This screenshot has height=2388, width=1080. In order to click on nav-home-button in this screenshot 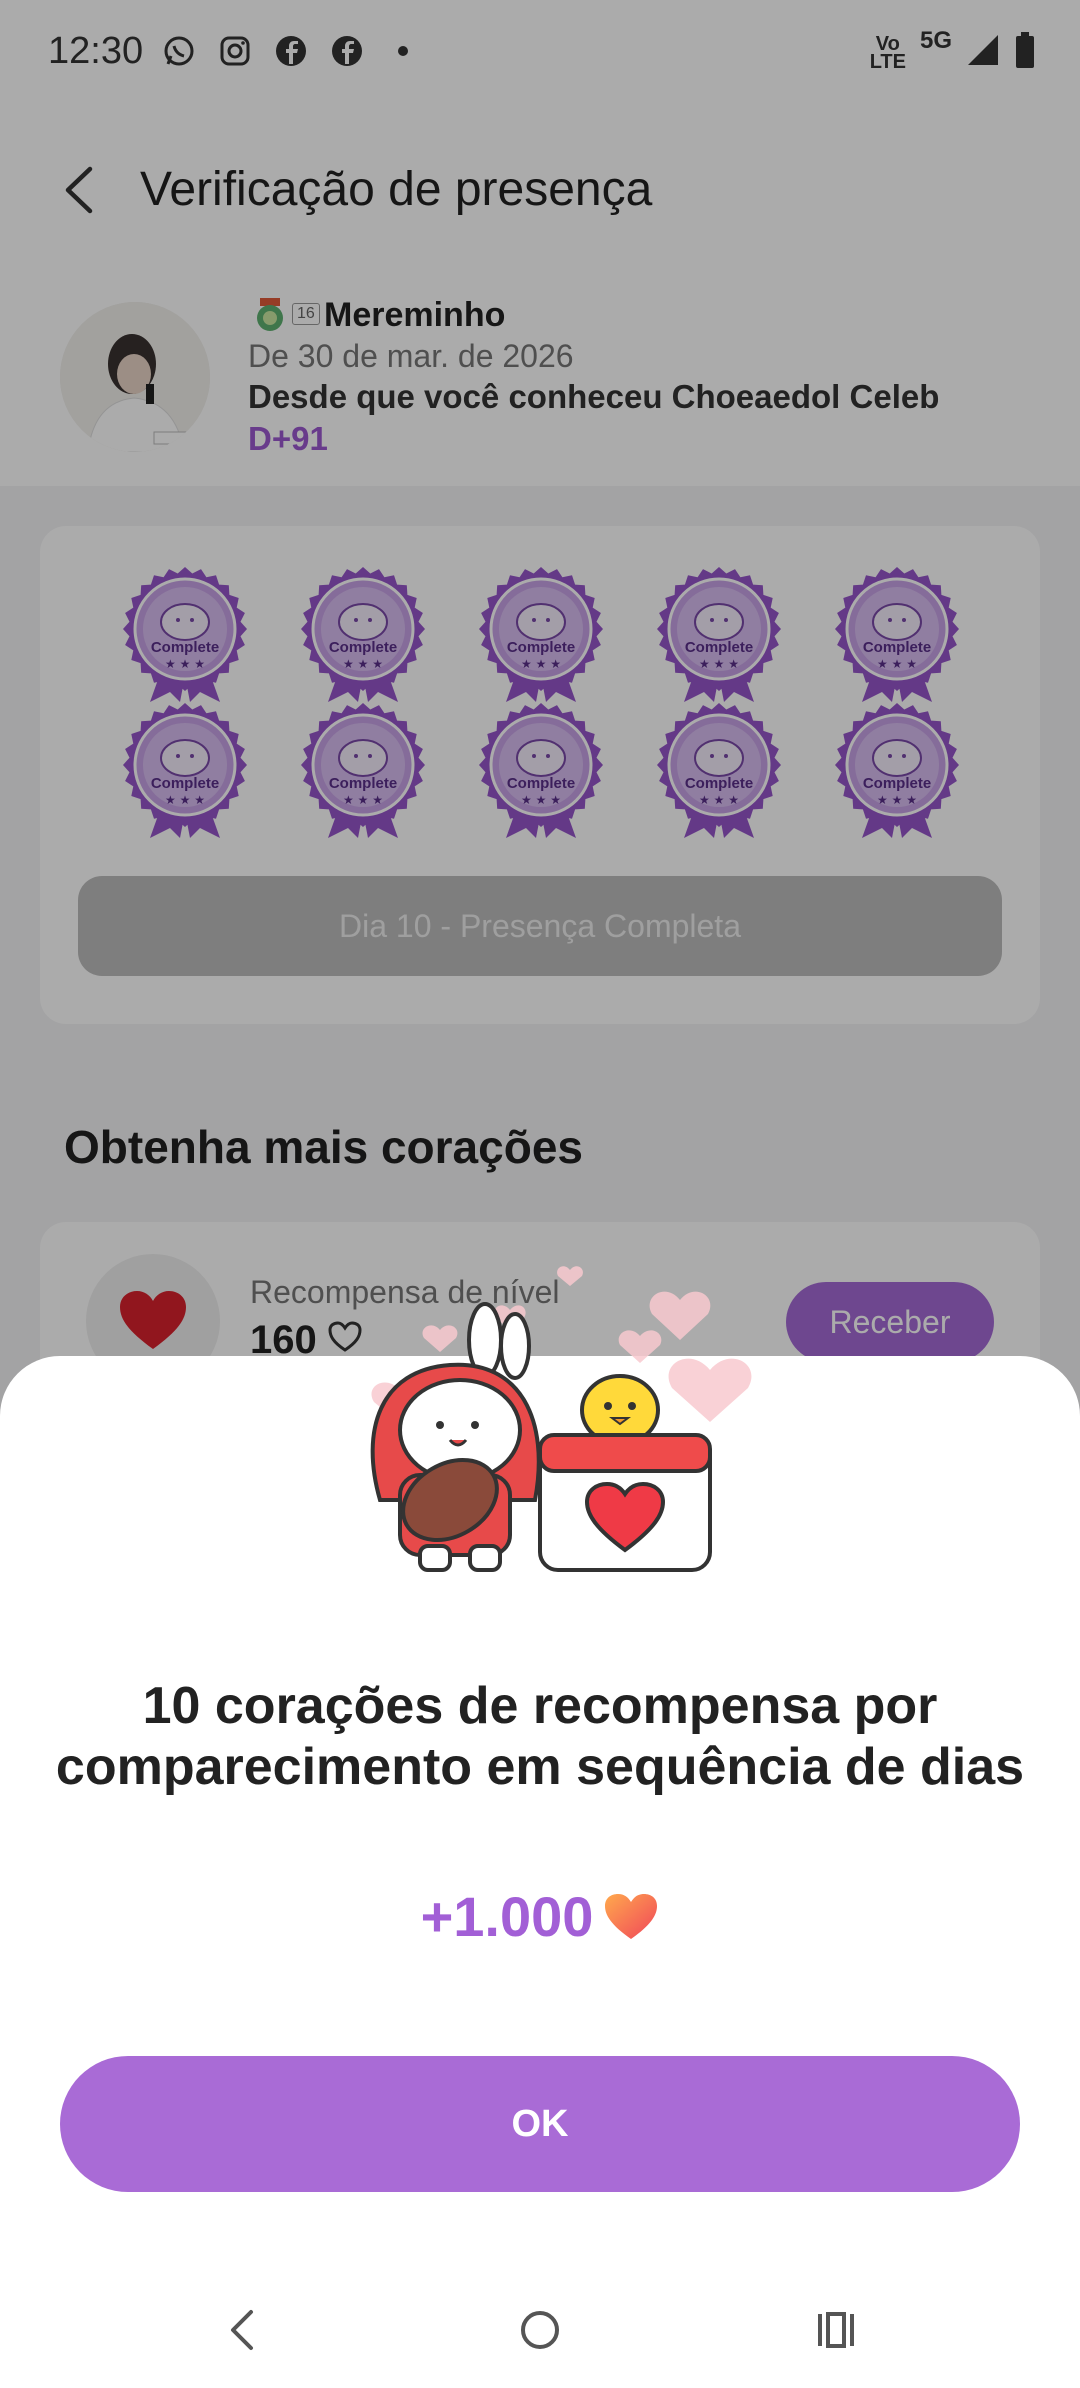, I will do `click(540, 2330)`.